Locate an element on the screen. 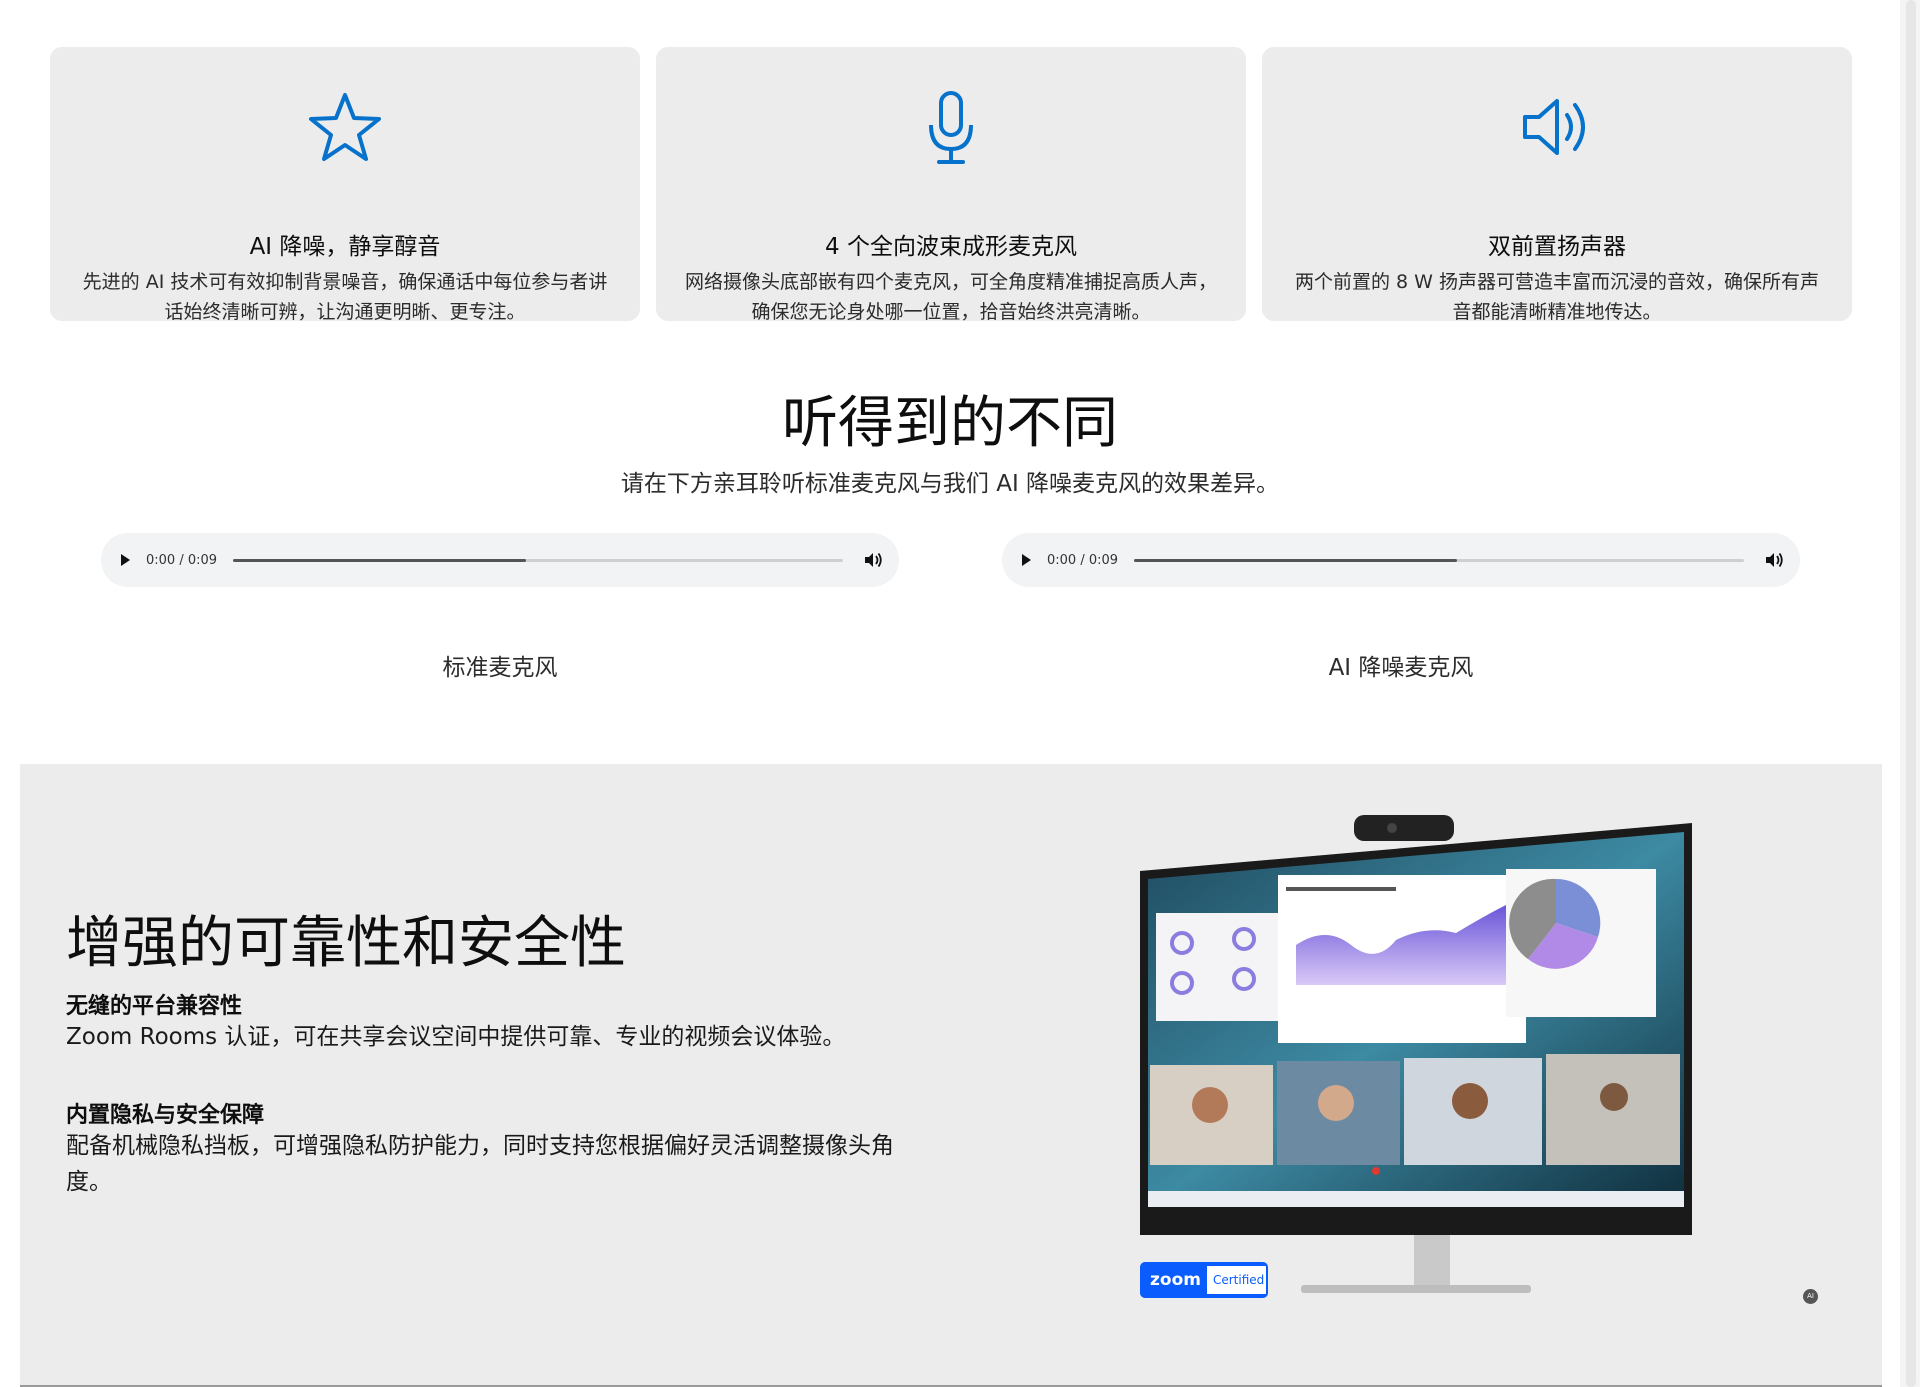 Image resolution: width=1920 pixels, height=1387 pixels. feature-heading: 无缝的平台兼容性 is located at coordinates (154, 1006).